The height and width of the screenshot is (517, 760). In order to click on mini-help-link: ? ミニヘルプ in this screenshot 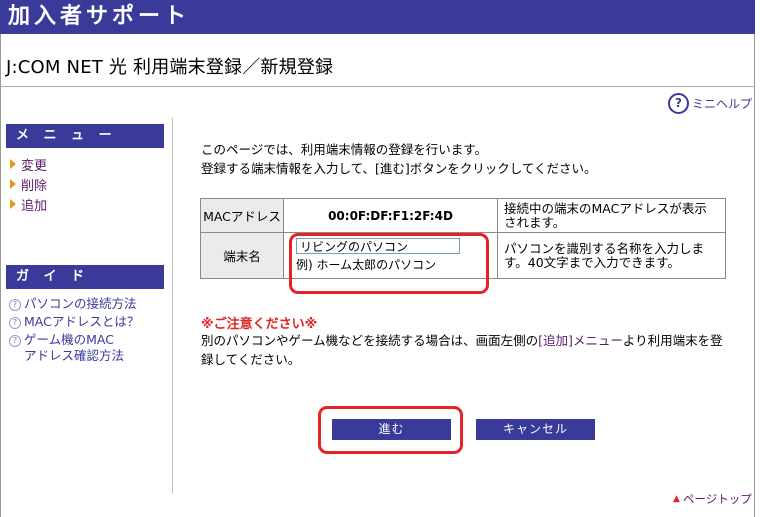, I will do `click(709, 103)`.